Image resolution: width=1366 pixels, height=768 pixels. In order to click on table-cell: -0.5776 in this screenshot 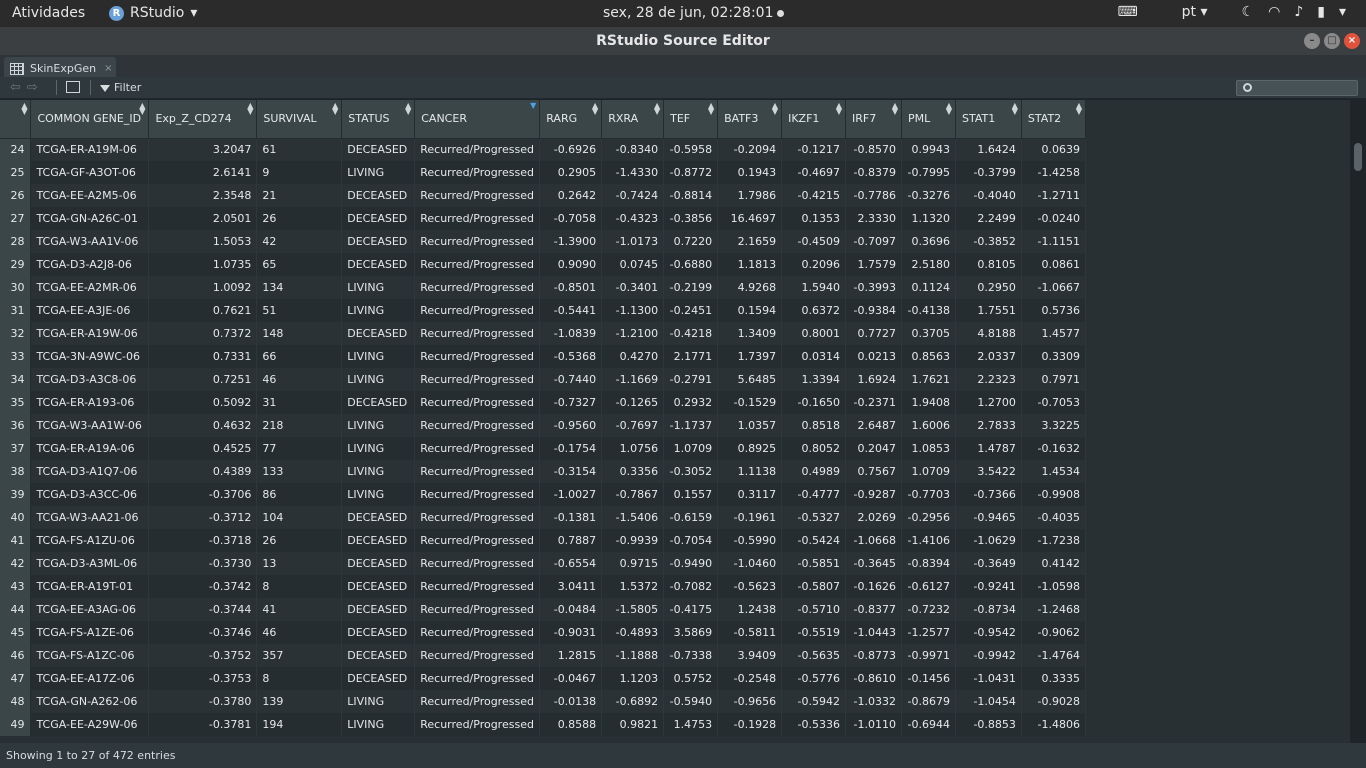, I will do `click(814, 678)`.